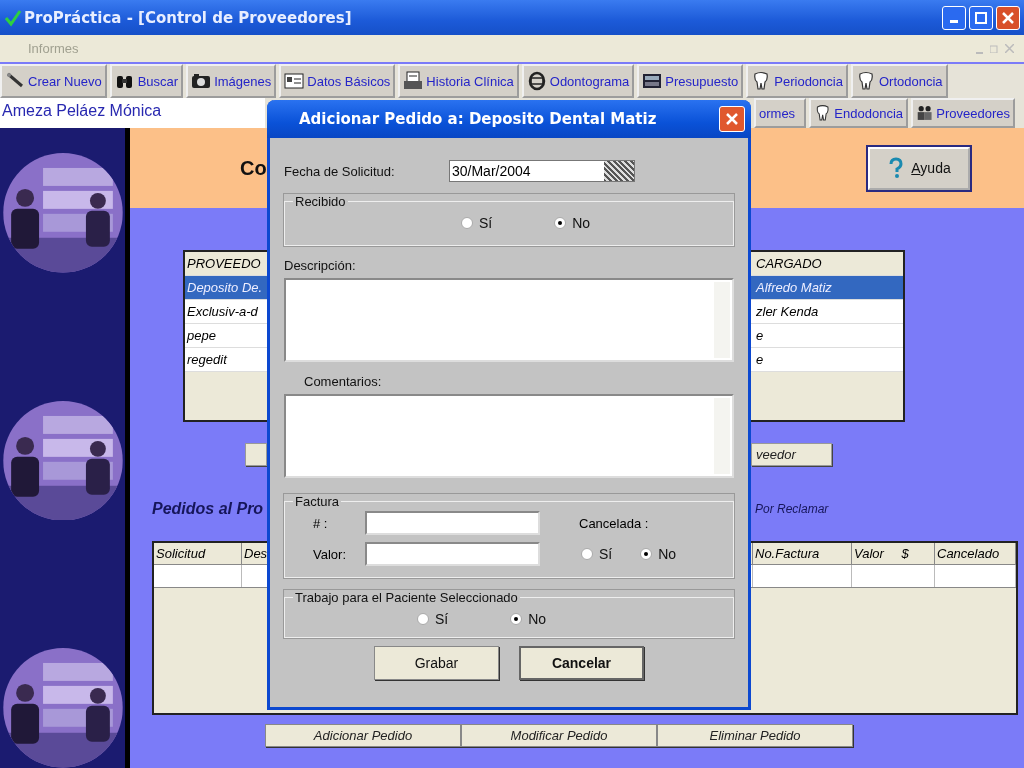  Describe the element at coordinates (317, 501) in the screenshot. I see `group-label: Factura` at that location.